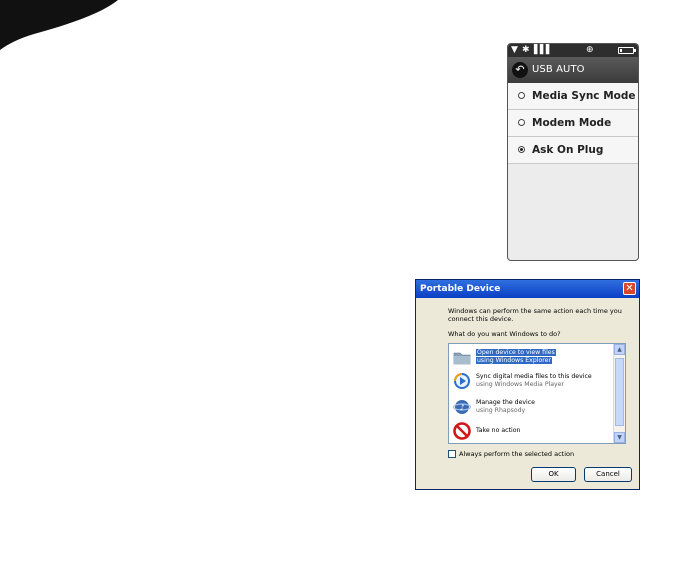 Image resolution: width=680 pixels, height=567 pixels. Describe the element at coordinates (504, 334) in the screenshot. I see `dialog-question: What do you want Windows to do?` at that location.